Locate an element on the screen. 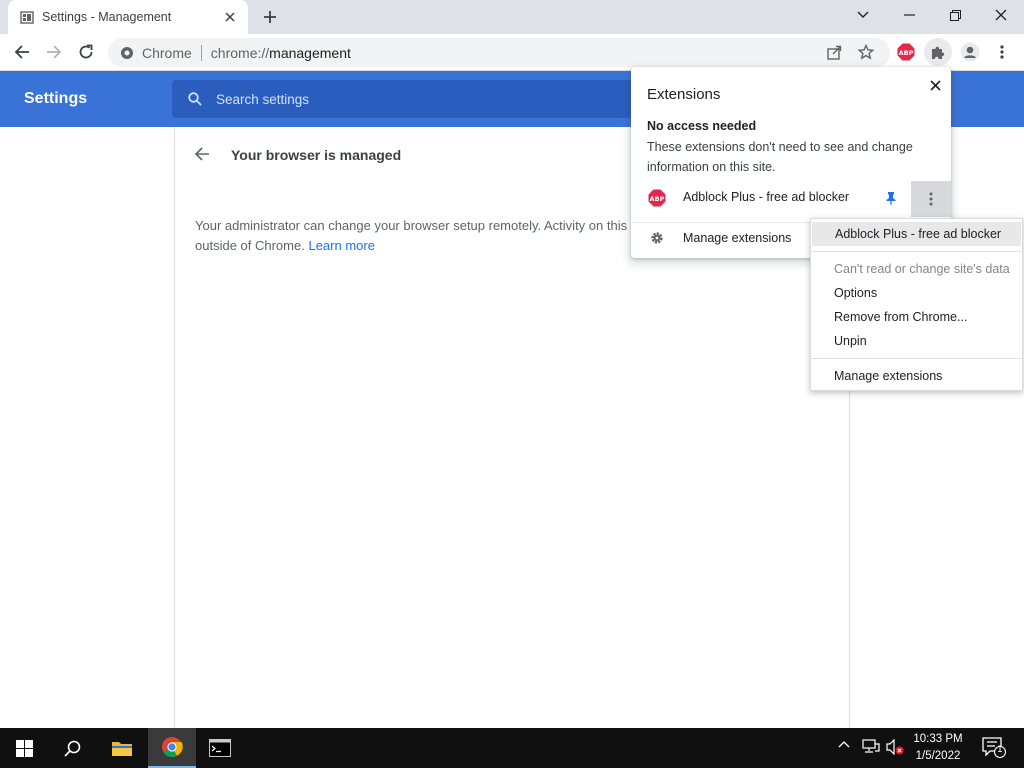 Image resolution: width=1024 pixels, height=768 pixels. omnibox-separator is located at coordinates (201, 52).